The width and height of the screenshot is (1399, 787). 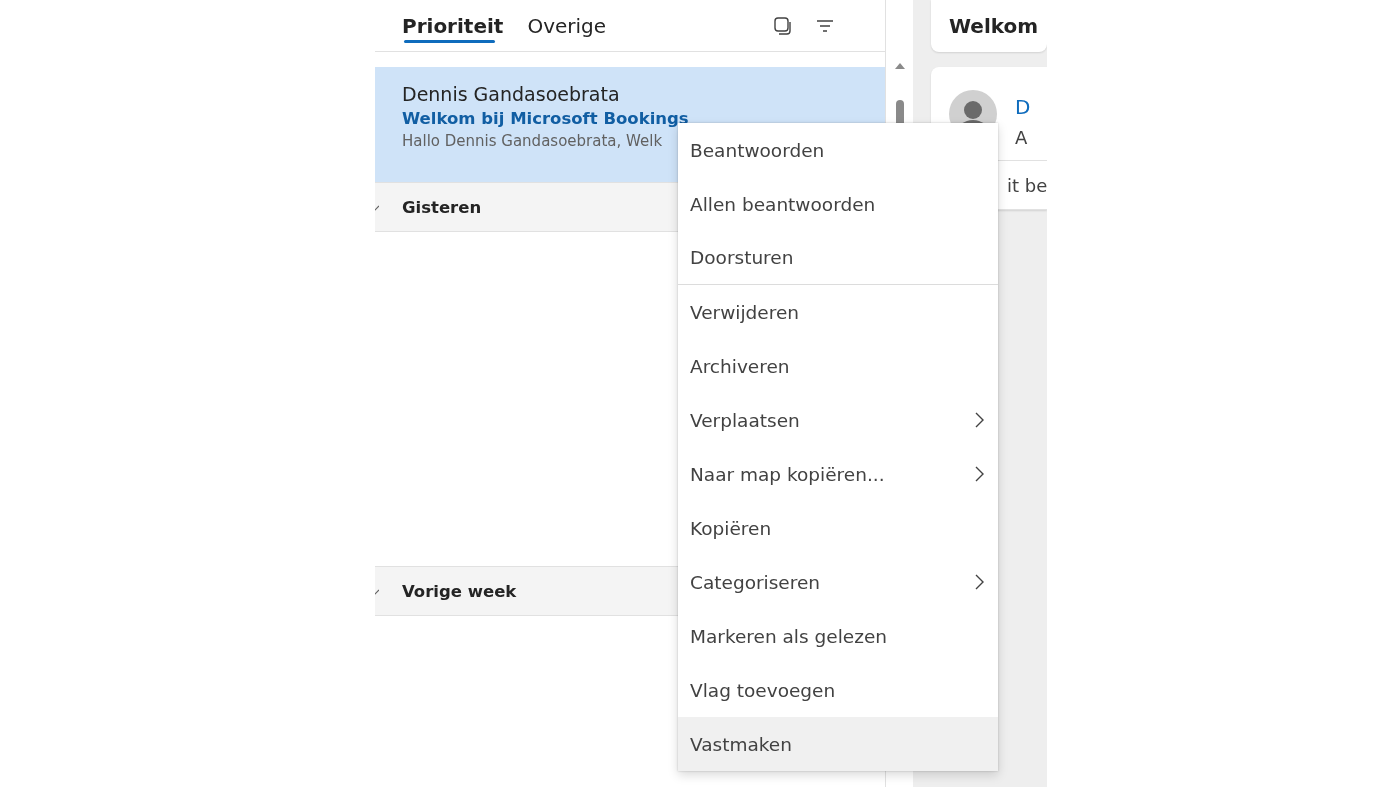 I want to click on select-icon, so click(x=783, y=25).